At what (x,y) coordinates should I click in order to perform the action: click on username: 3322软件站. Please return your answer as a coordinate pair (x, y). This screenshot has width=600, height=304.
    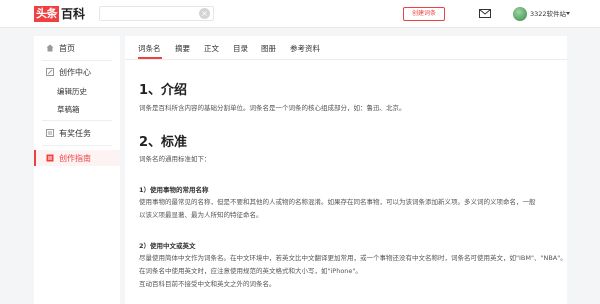
    Looking at the image, I should click on (548, 14).